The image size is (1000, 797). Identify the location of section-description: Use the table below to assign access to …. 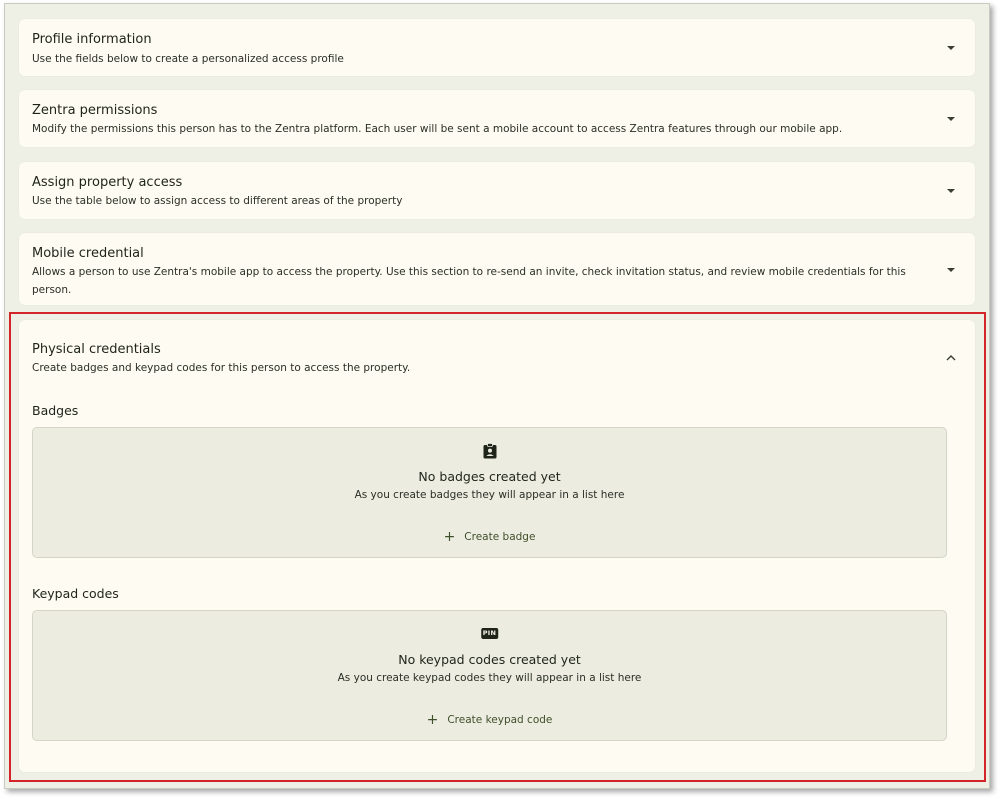
(217, 201).